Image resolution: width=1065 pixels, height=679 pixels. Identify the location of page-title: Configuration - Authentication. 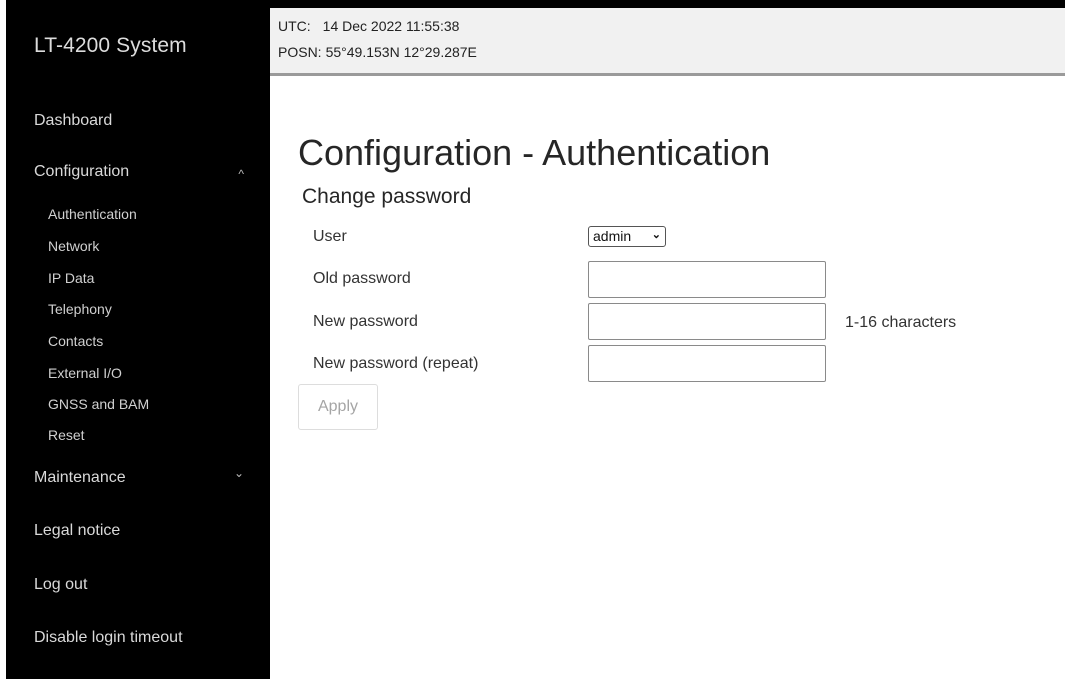
(534, 152).